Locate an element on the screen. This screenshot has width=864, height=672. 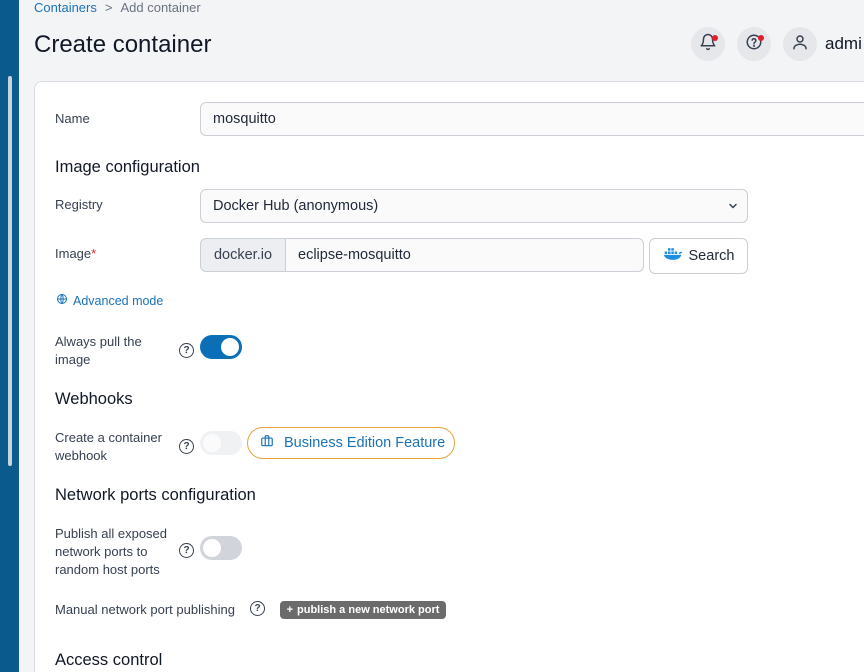
notifications-button is located at coordinates (708, 44).